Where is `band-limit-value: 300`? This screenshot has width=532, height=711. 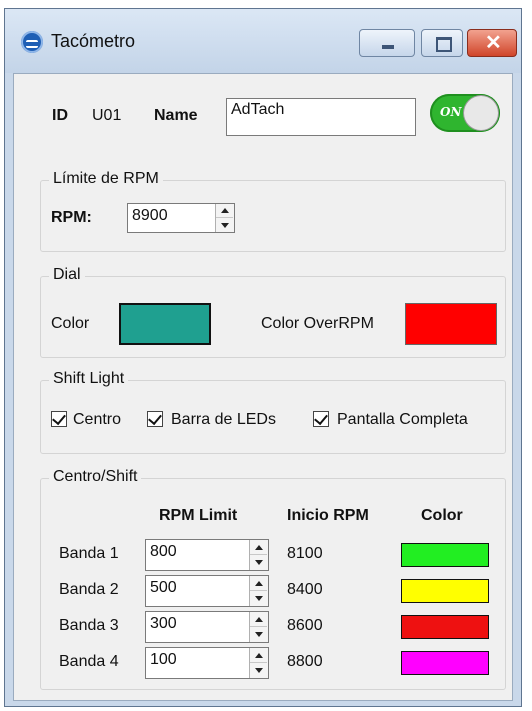 band-limit-value: 300 is located at coordinates (163, 623).